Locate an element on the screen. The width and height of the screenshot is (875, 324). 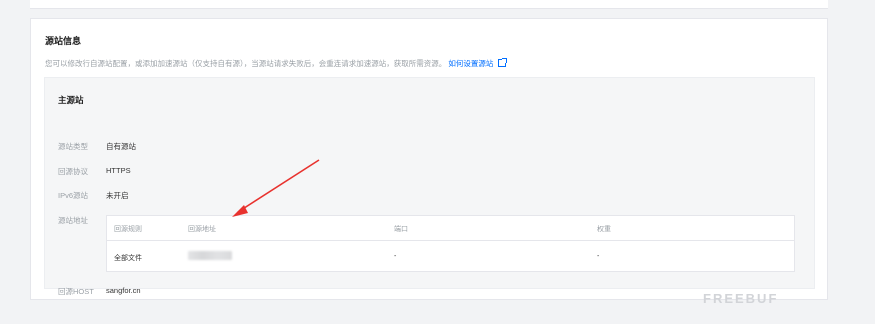
red-annotation-arrow is located at coordinates (276, 188).